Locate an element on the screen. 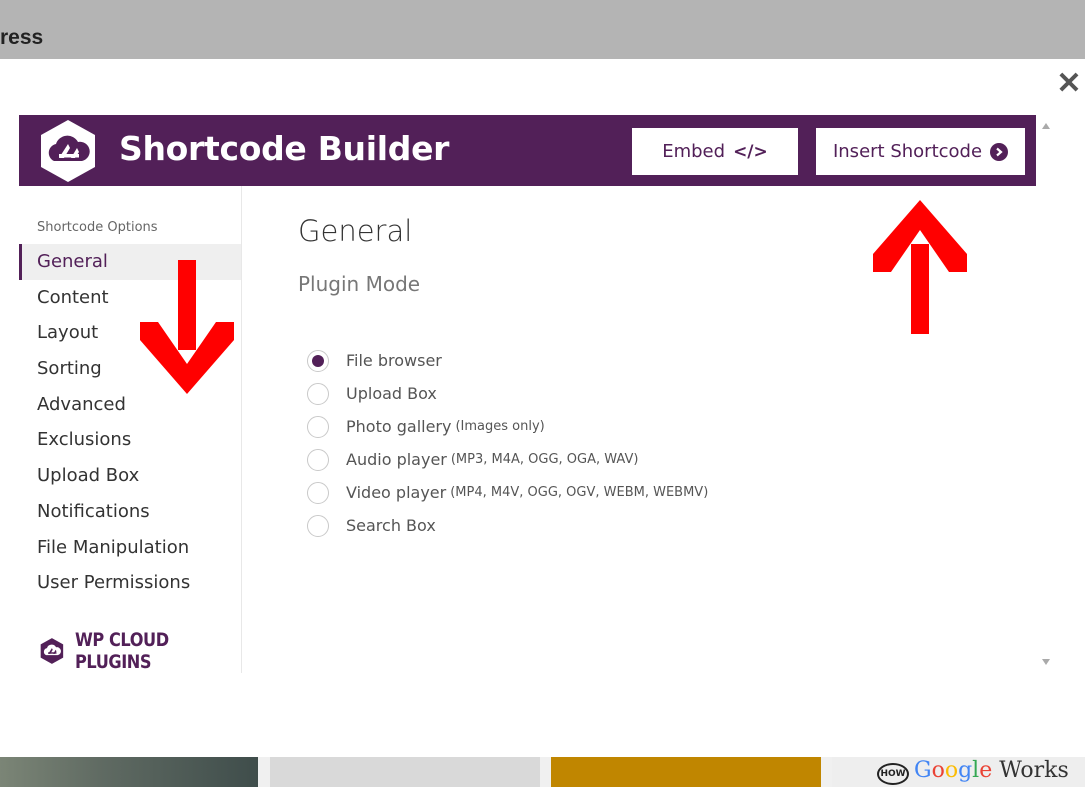  plugin-mode-option: Photo gallery (Images only) is located at coordinates (507, 426).